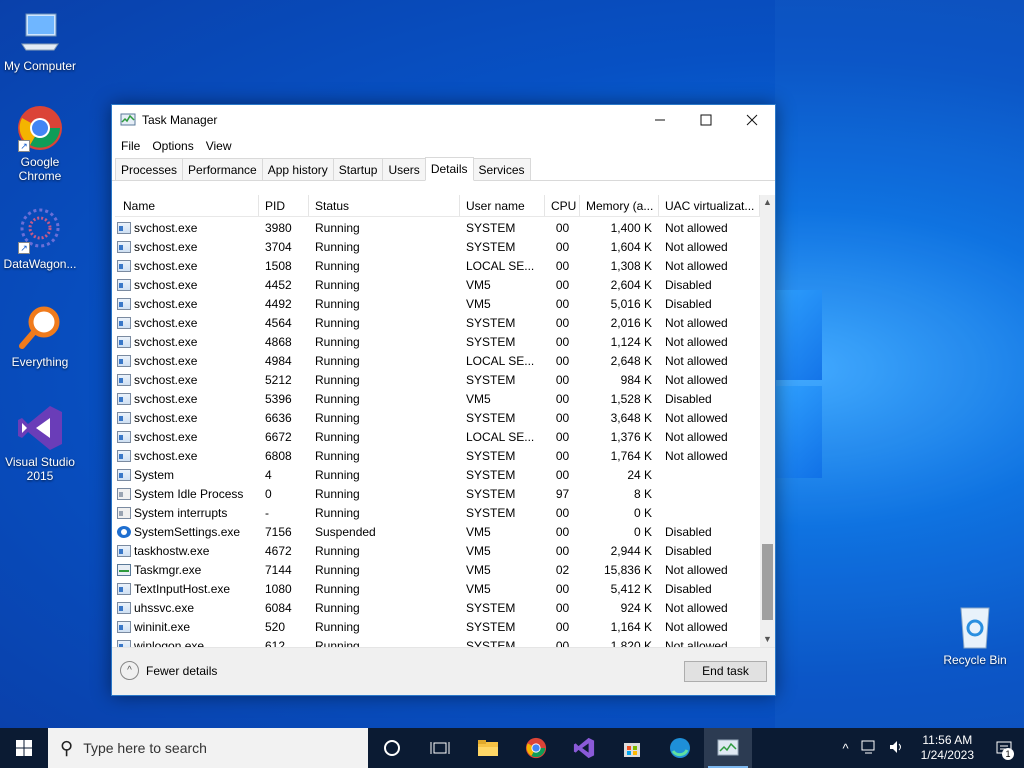 The width and height of the screenshot is (1024, 768). Describe the element at coordinates (491, 246) in the screenshot. I see `cell-user-name: SYSTEM` at that location.